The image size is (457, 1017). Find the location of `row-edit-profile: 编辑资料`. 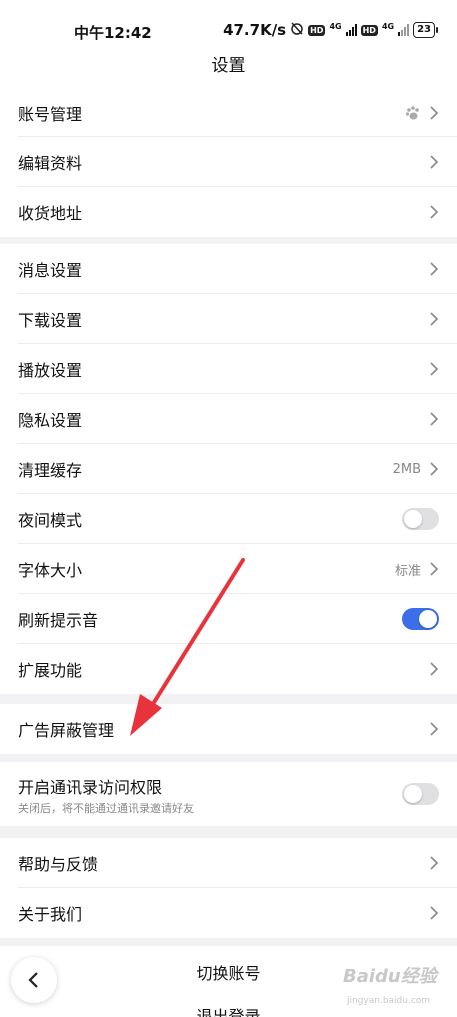

row-edit-profile: 编辑资料 is located at coordinates (228, 162).